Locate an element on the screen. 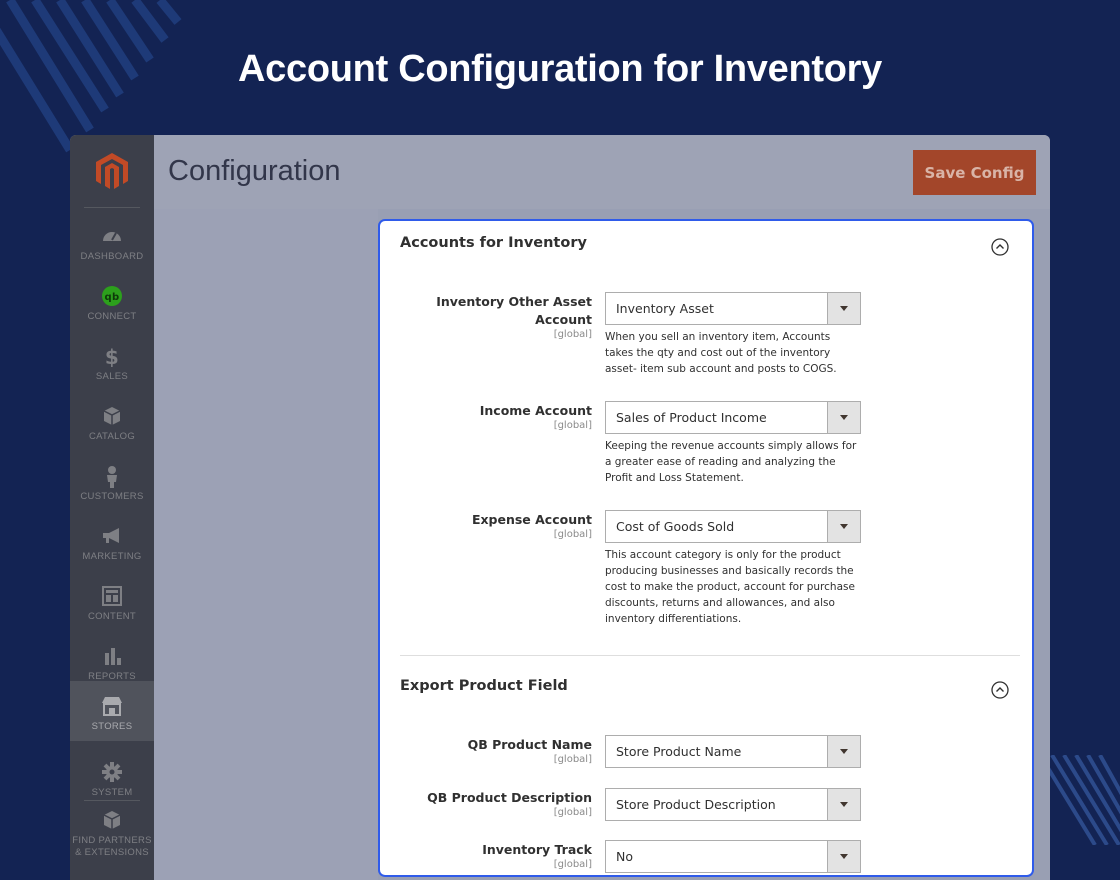 The image size is (1120, 880). field-label-income-account: Income Account [global] is located at coordinates (497, 416).